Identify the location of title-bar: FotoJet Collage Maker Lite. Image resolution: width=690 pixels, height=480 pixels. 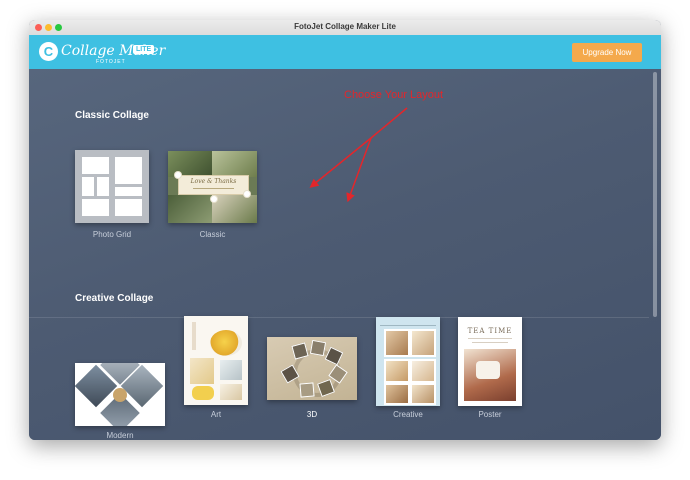
(345, 28).